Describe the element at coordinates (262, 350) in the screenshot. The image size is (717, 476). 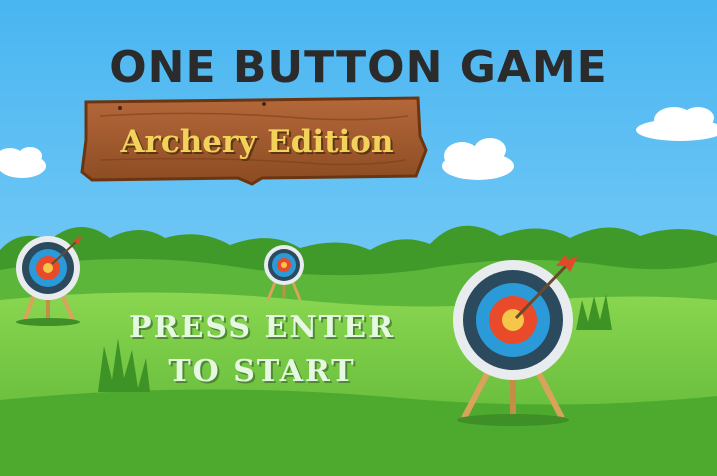
I see `start-prompt: PRESS ENTER TO START` at that location.